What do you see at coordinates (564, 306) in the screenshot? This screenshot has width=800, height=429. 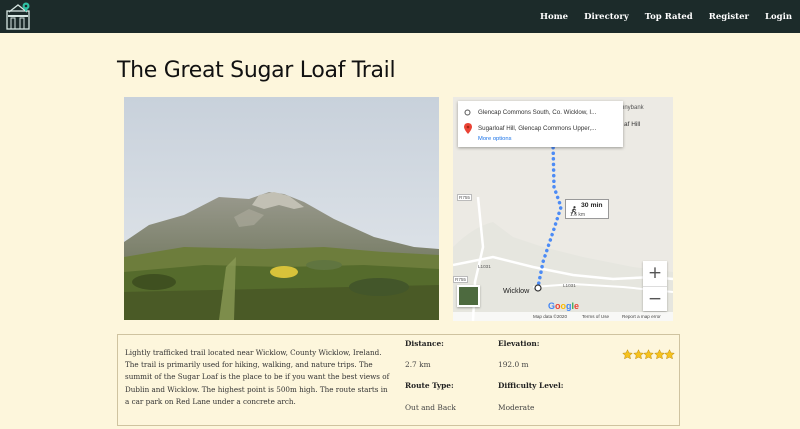 I see `google-logo: Google` at bounding box center [564, 306].